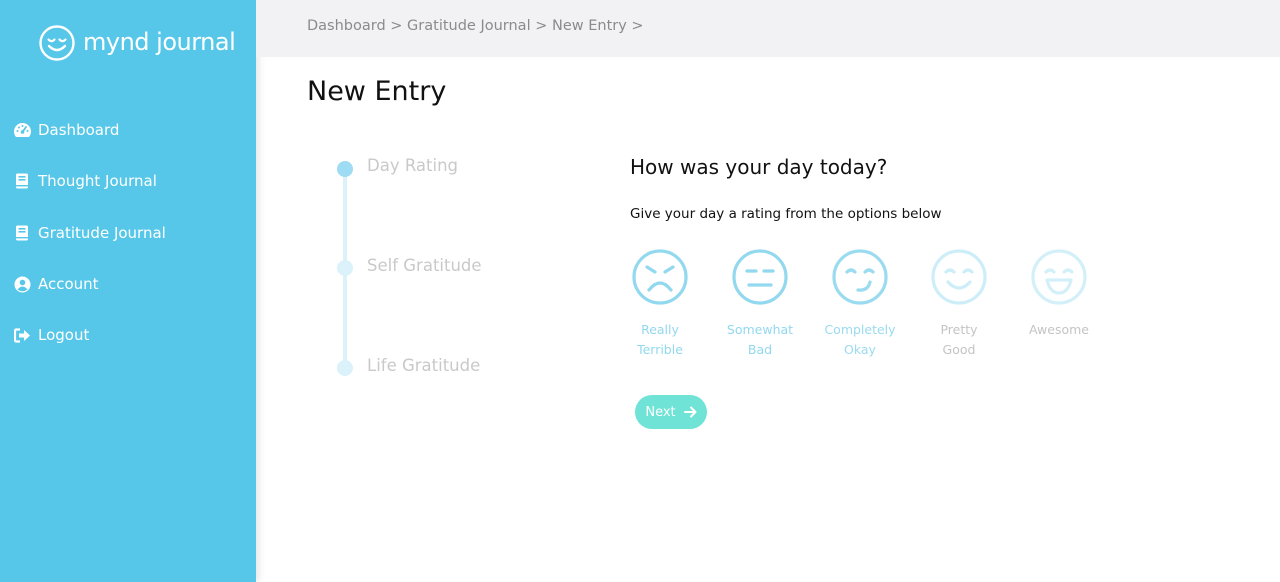 The width and height of the screenshot is (1280, 582). Describe the element at coordinates (22, 335) in the screenshot. I see `sign-out-icon` at that location.